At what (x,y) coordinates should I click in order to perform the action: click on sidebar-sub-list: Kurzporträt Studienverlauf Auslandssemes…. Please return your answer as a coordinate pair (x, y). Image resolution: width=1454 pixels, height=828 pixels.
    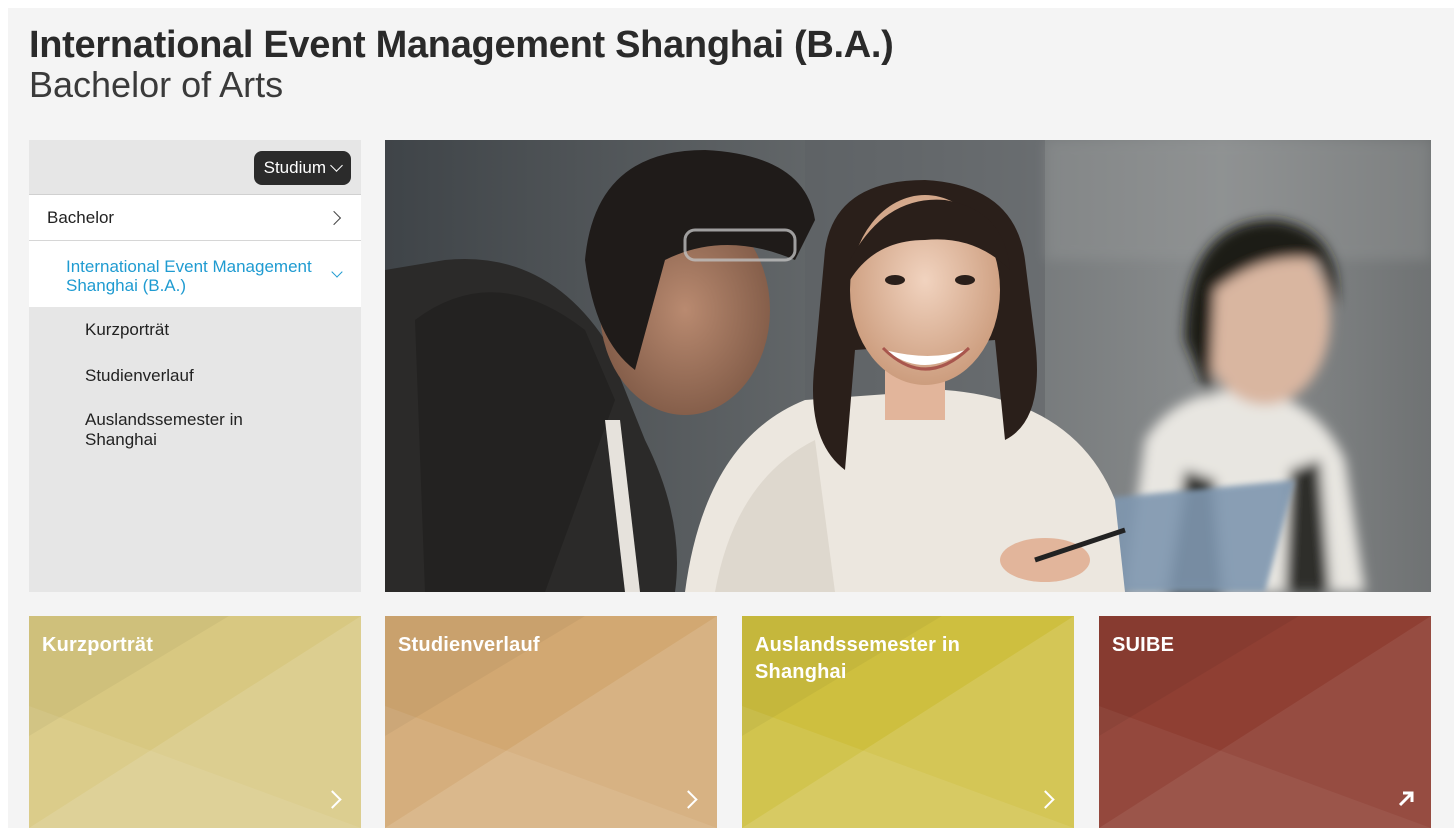
    Looking at the image, I should click on (195, 378).